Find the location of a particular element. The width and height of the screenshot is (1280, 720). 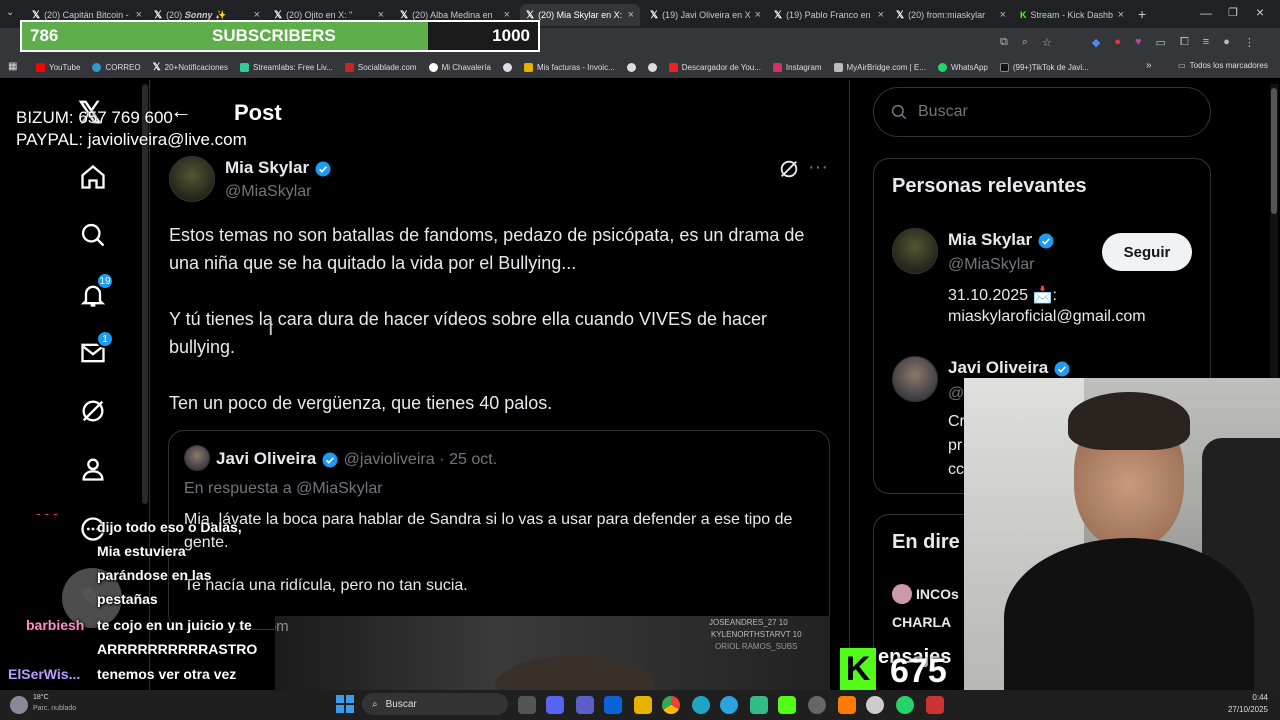

live-item: CHARLA is located at coordinates (921, 622).